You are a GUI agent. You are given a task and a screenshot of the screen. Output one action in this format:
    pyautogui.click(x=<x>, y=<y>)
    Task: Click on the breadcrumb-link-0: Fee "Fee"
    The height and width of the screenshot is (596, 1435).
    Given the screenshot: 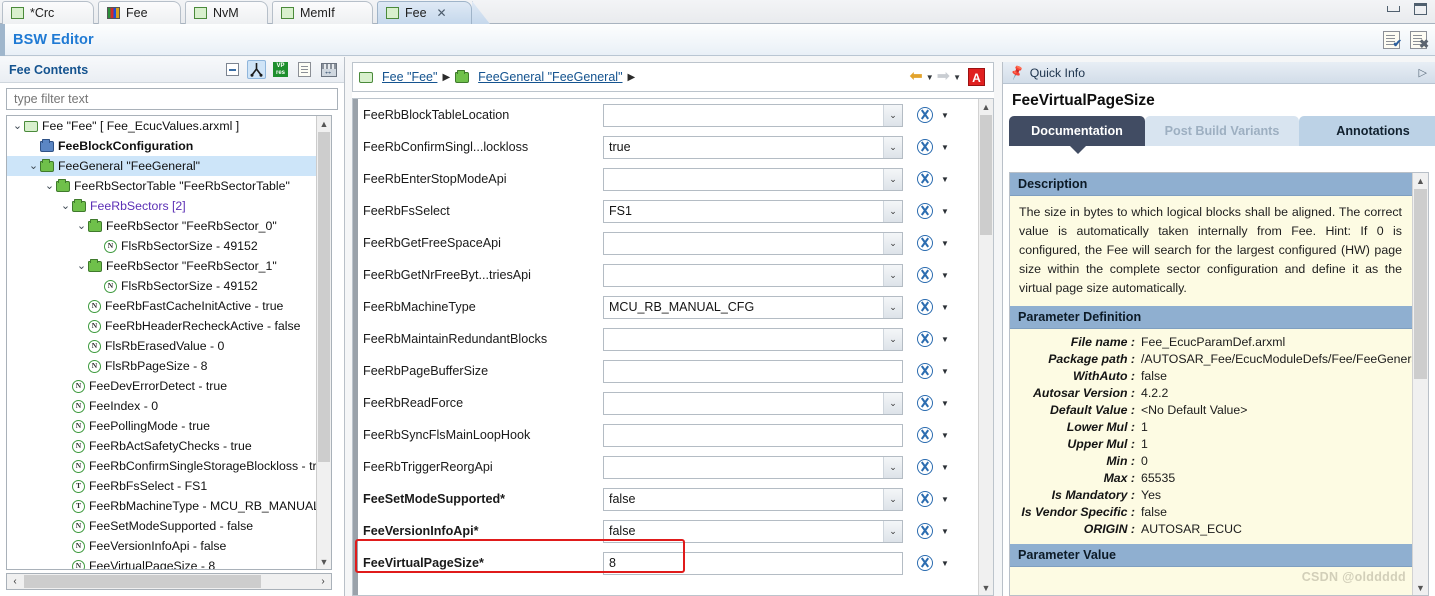 What is the action you would take?
    pyautogui.click(x=409, y=77)
    